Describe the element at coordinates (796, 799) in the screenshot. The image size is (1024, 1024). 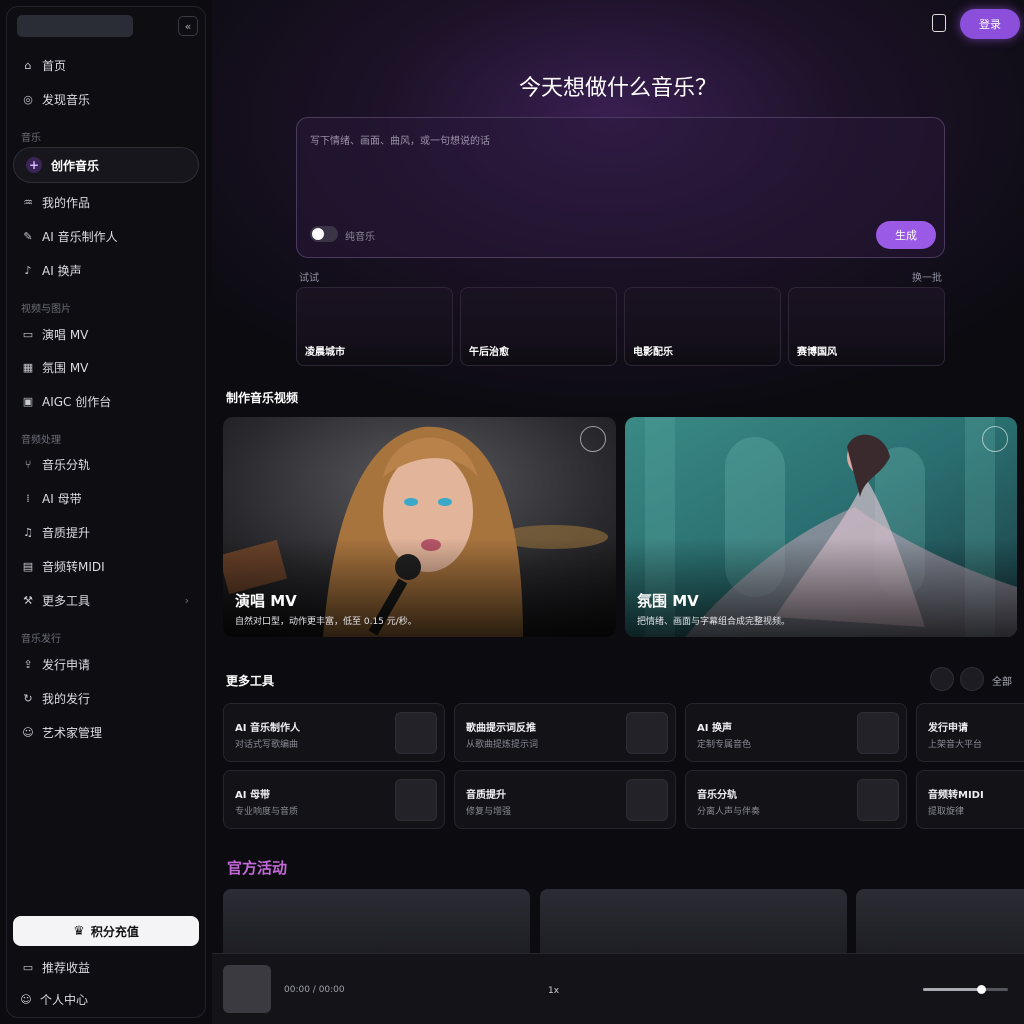
I see `tool-card: 音乐分轨 分离人声与伴奏` at that location.